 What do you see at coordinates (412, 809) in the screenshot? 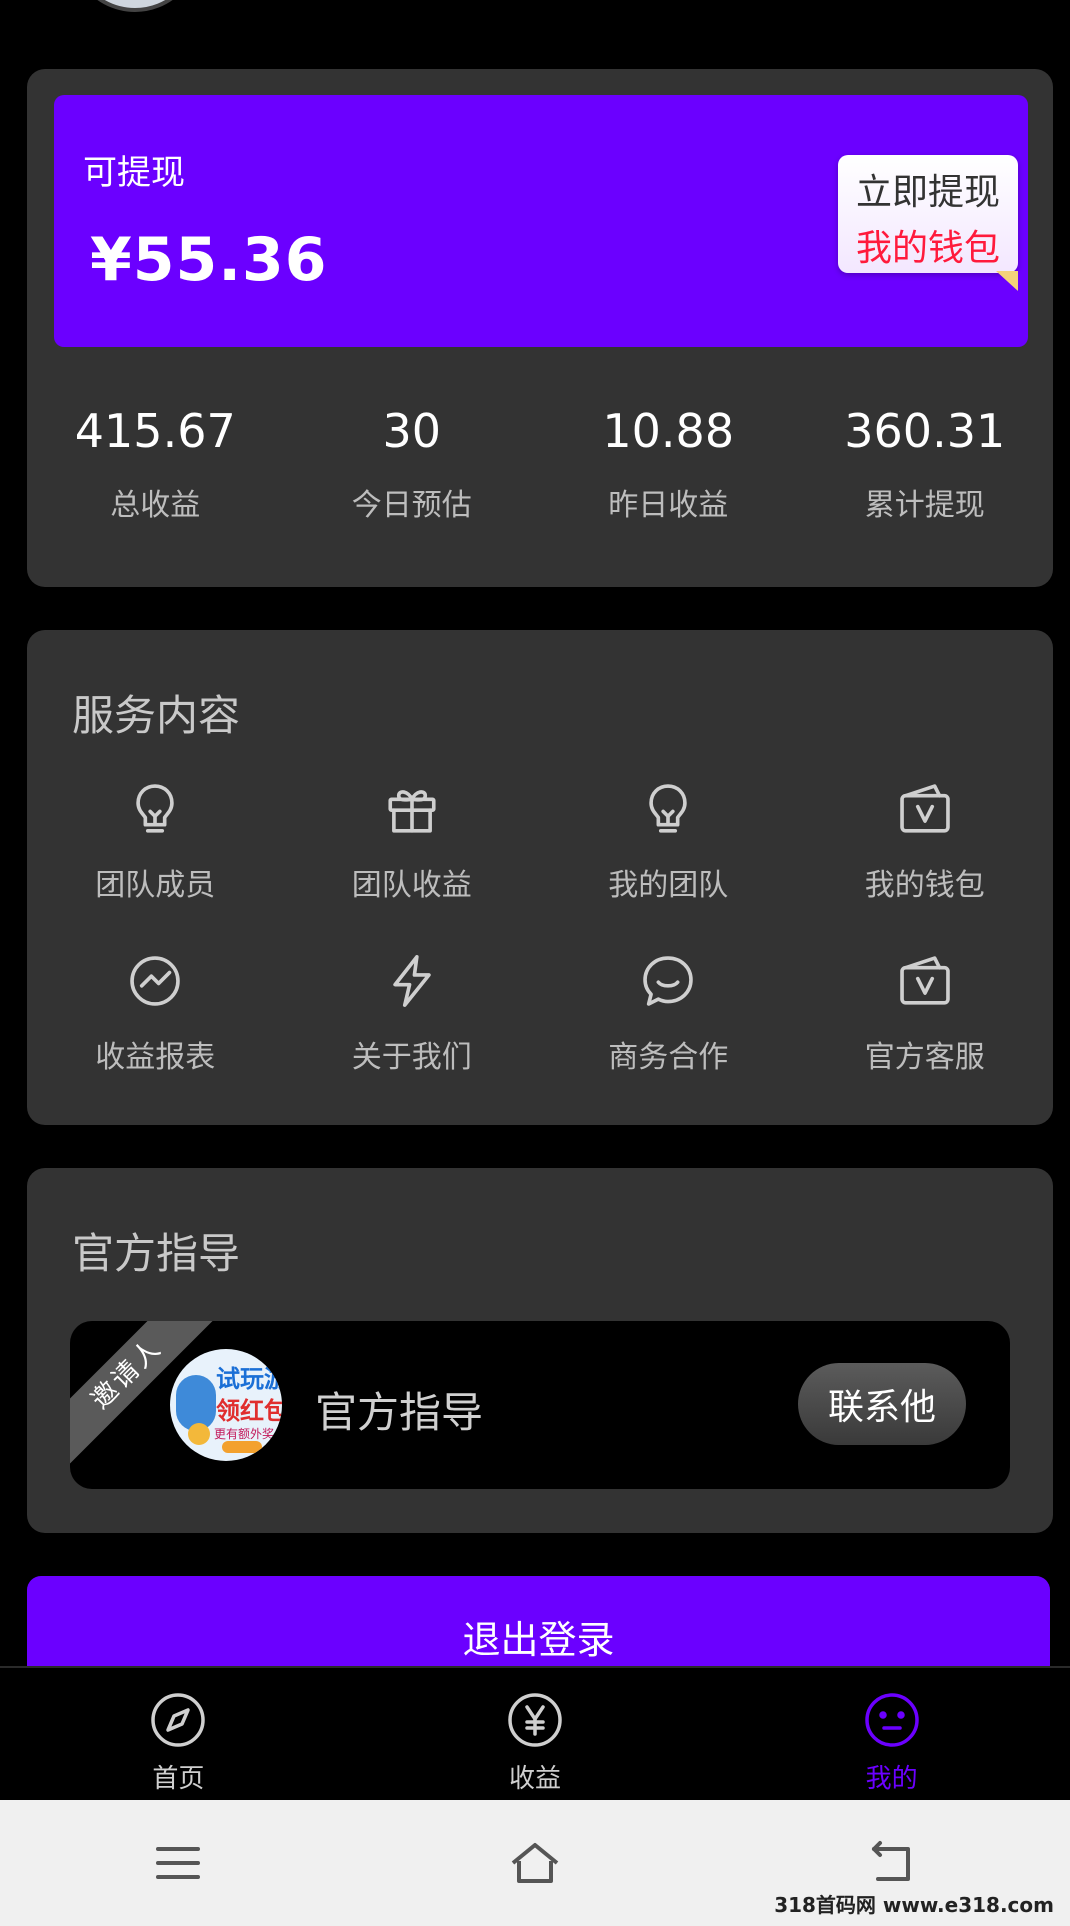
I see `gift-icon` at bounding box center [412, 809].